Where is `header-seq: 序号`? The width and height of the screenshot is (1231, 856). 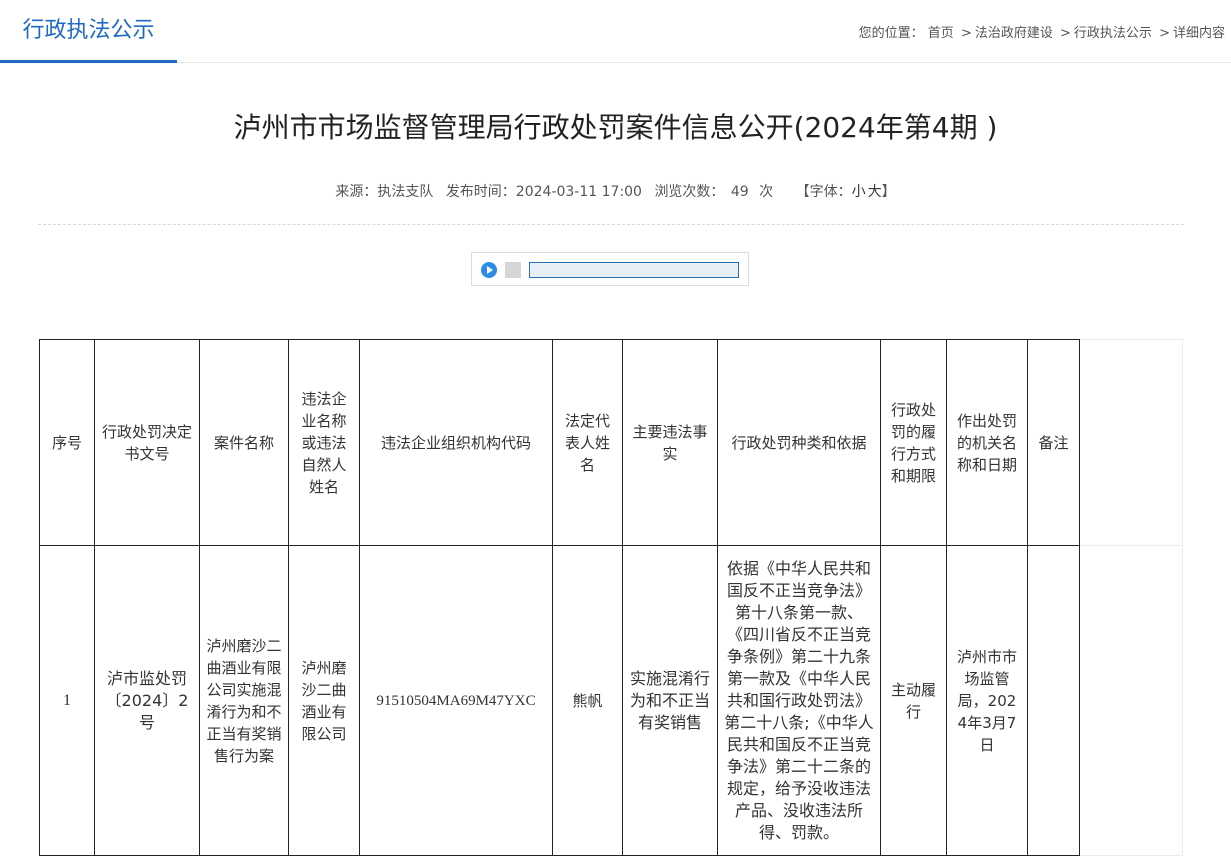
header-seq: 序号 is located at coordinates (67, 442).